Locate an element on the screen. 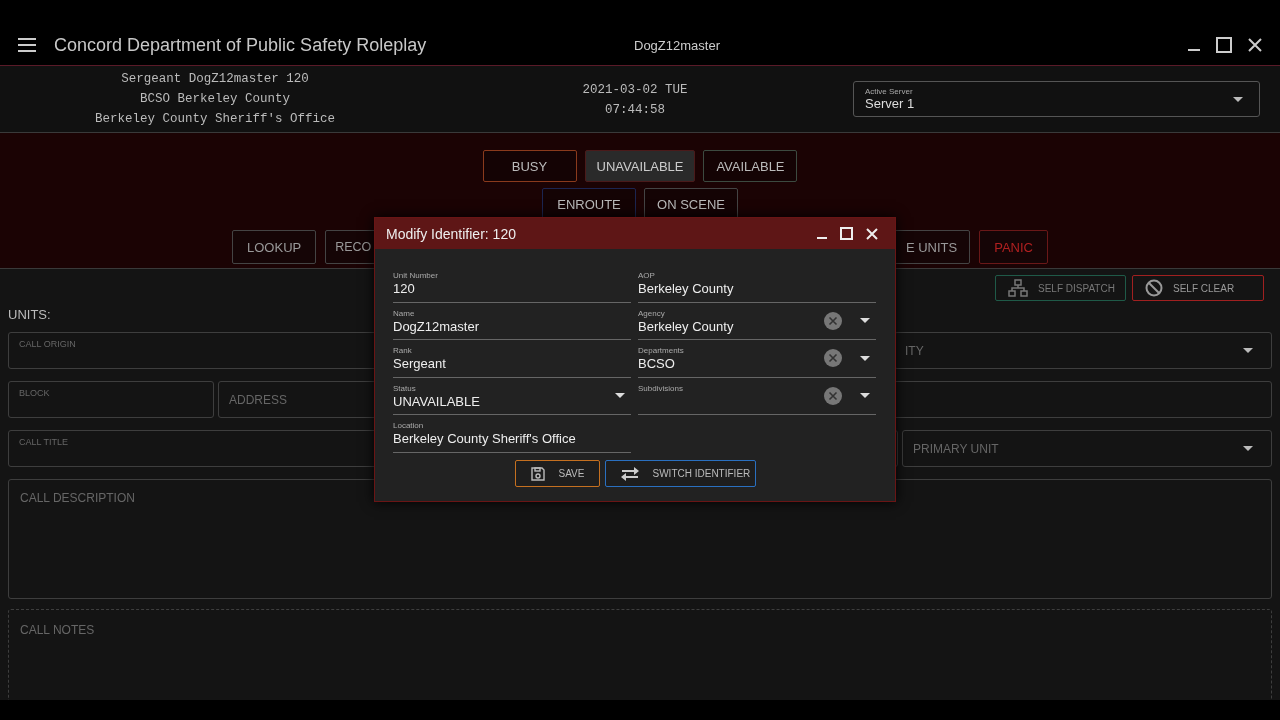  status-button: AVAILABLE is located at coordinates (750, 166).